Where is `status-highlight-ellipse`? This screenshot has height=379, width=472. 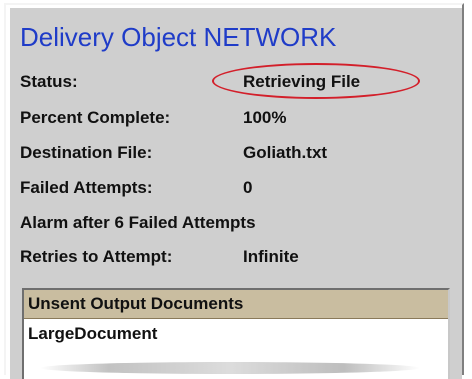 status-highlight-ellipse is located at coordinates (316, 81).